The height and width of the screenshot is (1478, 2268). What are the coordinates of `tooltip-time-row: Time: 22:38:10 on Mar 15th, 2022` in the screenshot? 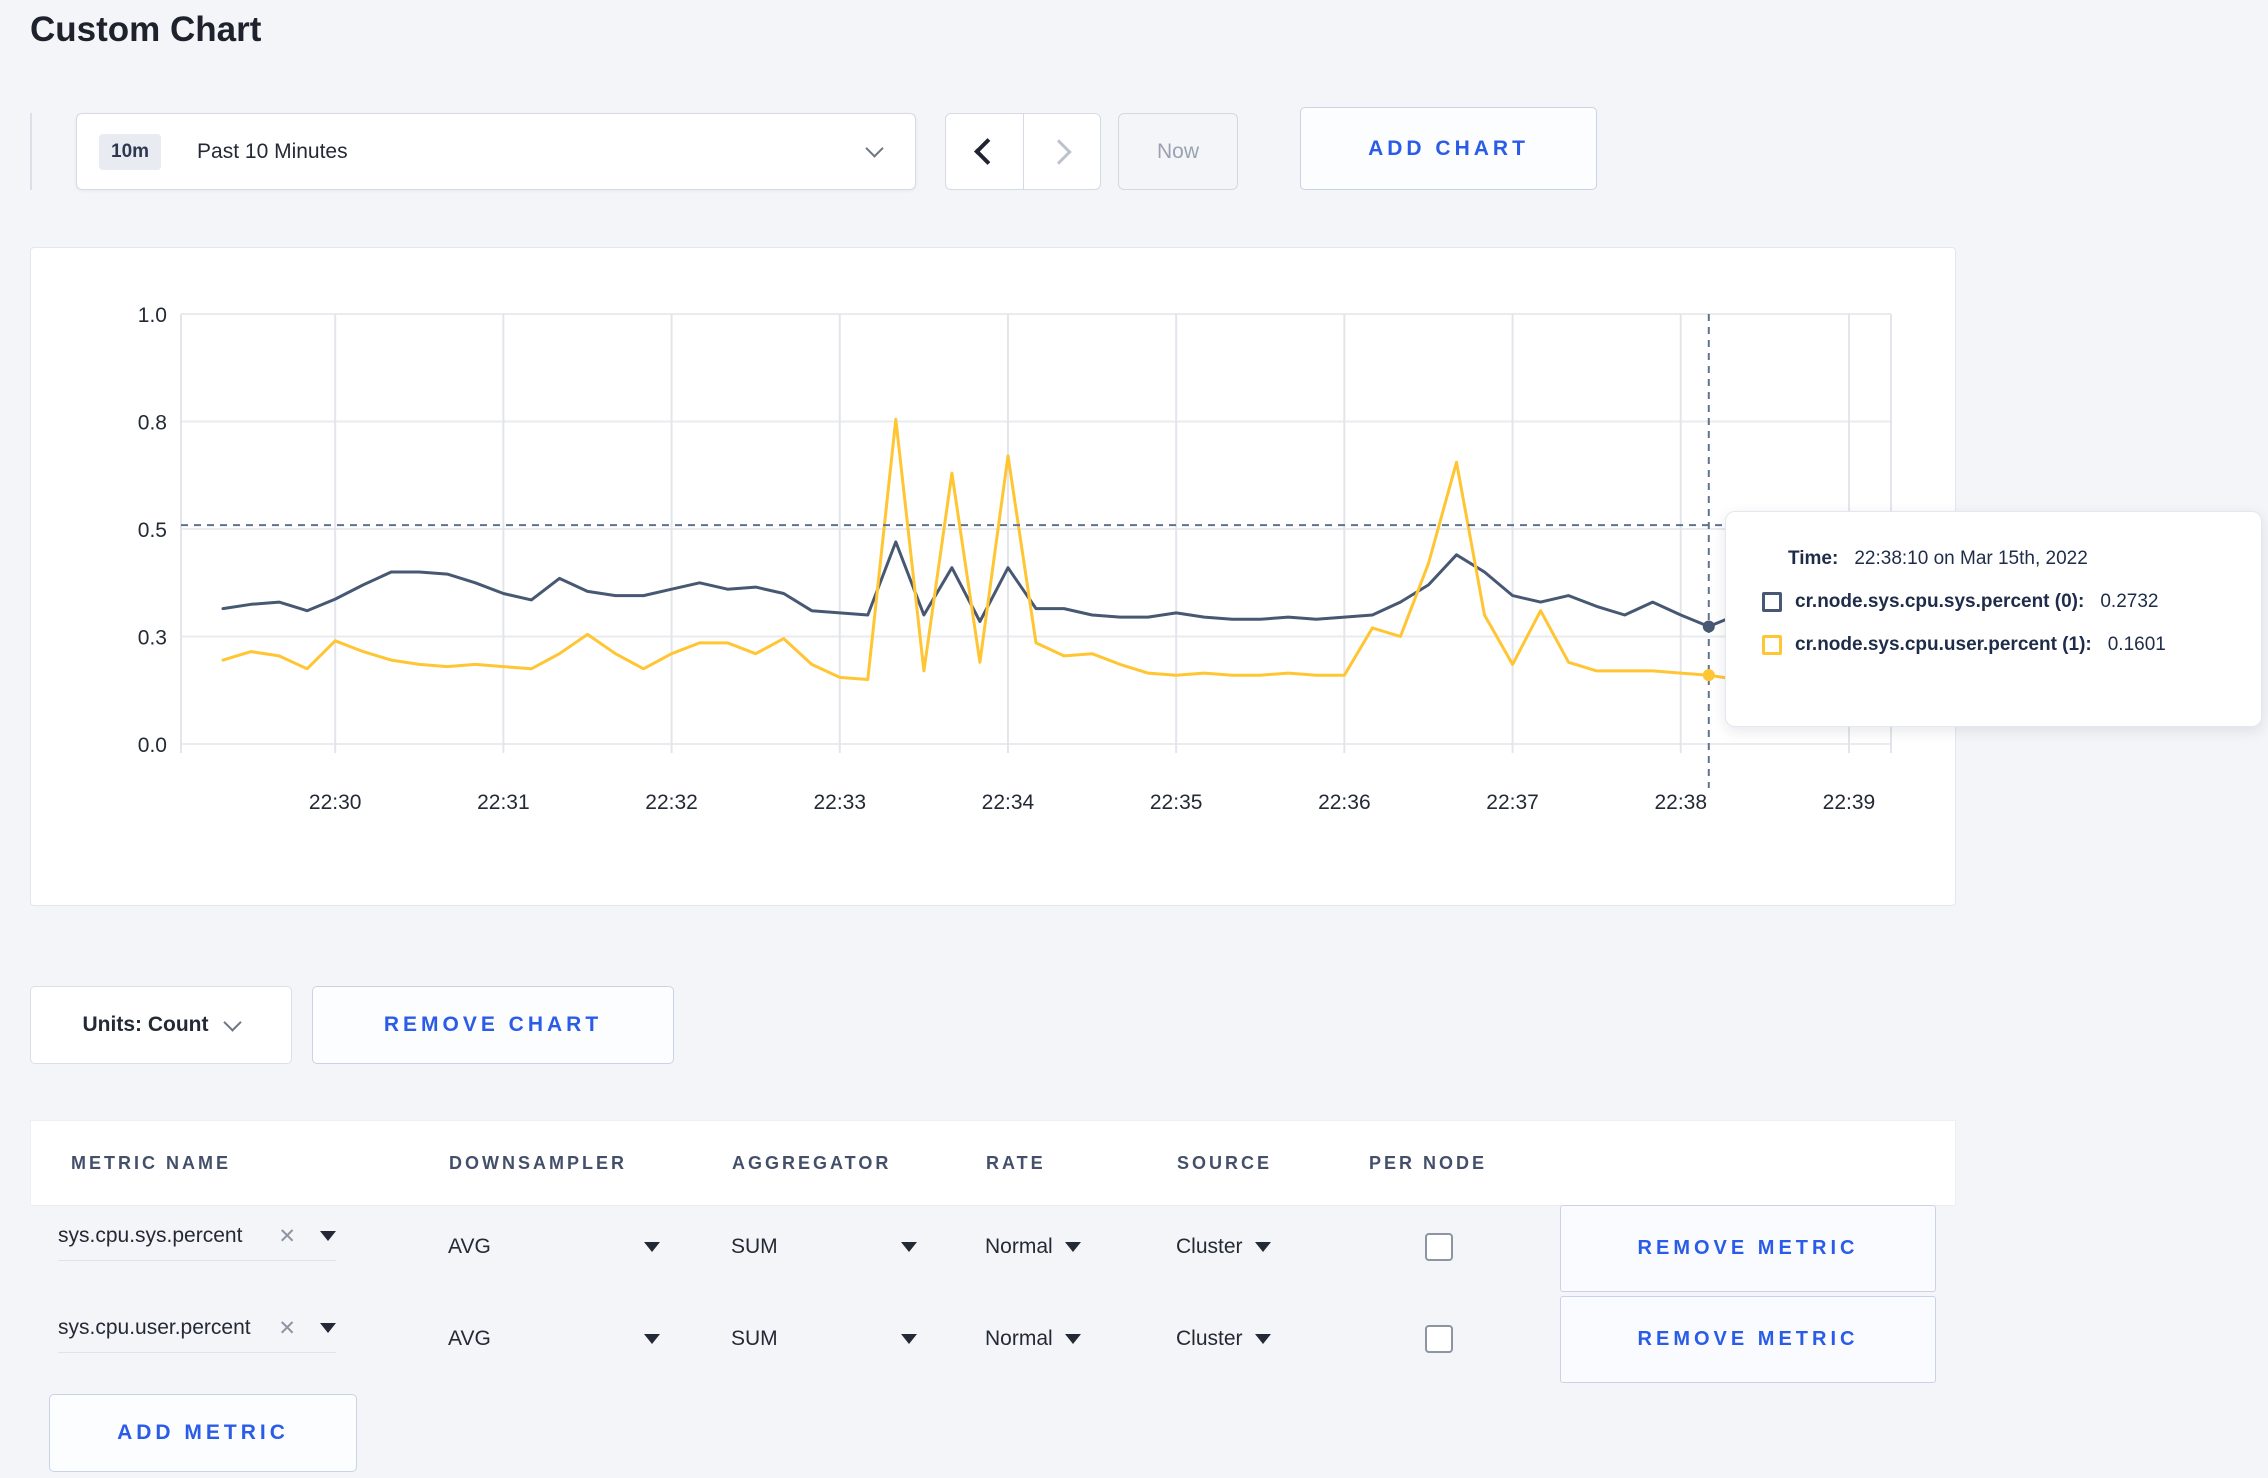 It's located at (2024, 559).